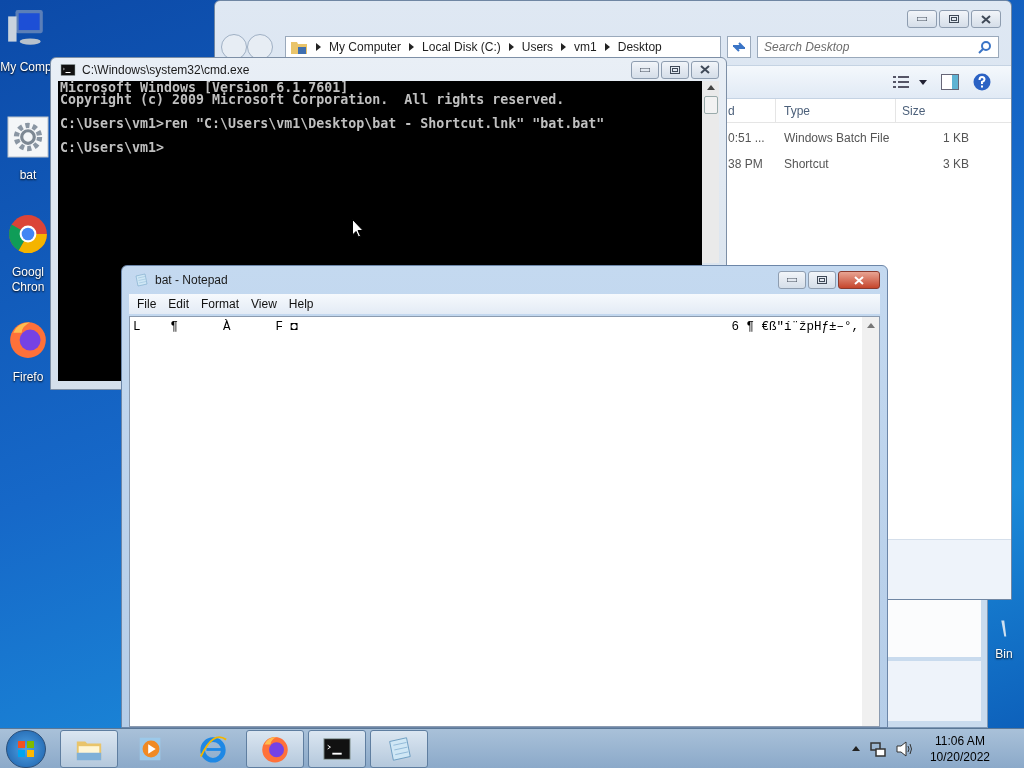 This screenshot has height=768, width=1024. Describe the element at coordinates (301, 304) in the screenshot. I see `menu-item: Help` at that location.